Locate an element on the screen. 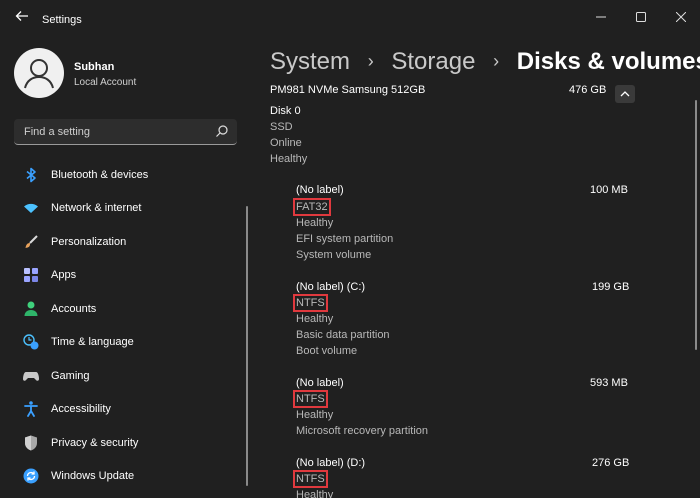 Image resolution: width=700 pixels, height=498 pixels. sidebar-item-label: Personalization is located at coordinates (89, 241).